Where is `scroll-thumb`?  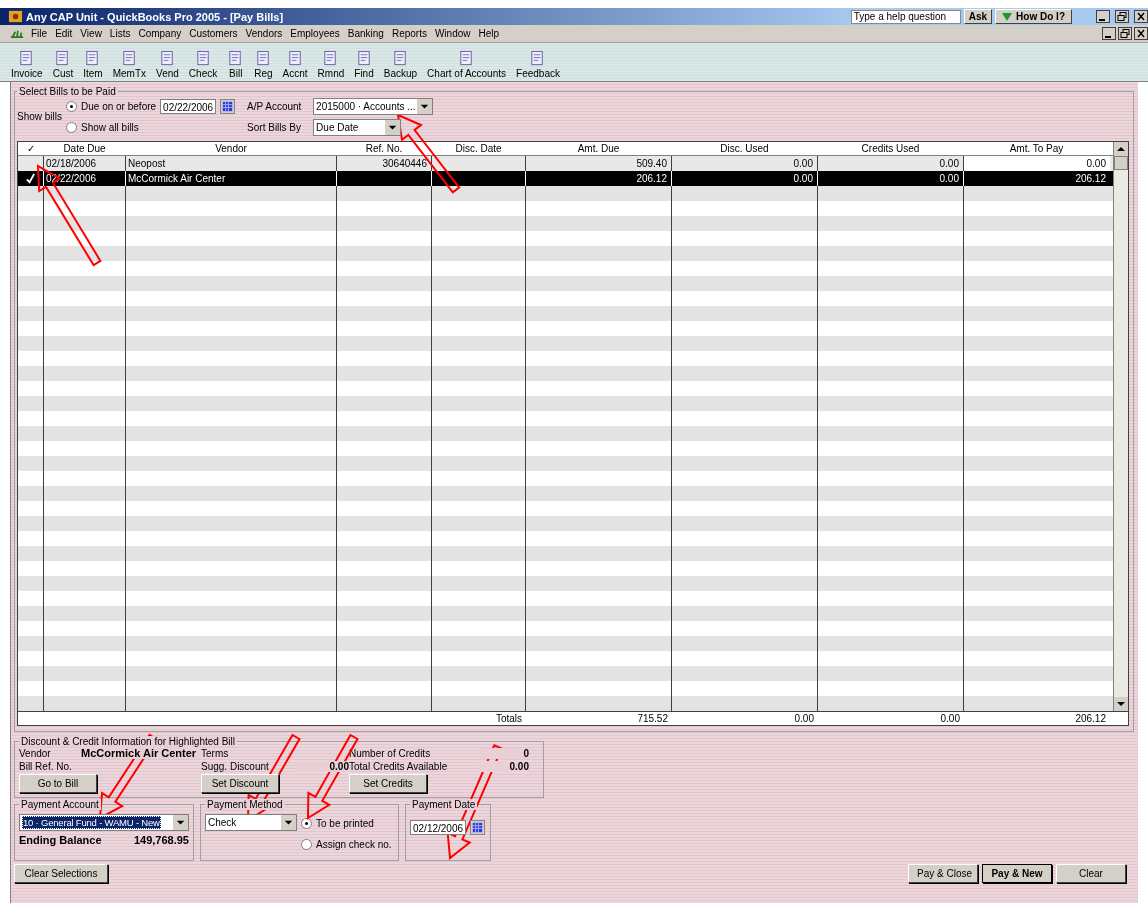
scroll-thumb is located at coordinates (1121, 163).